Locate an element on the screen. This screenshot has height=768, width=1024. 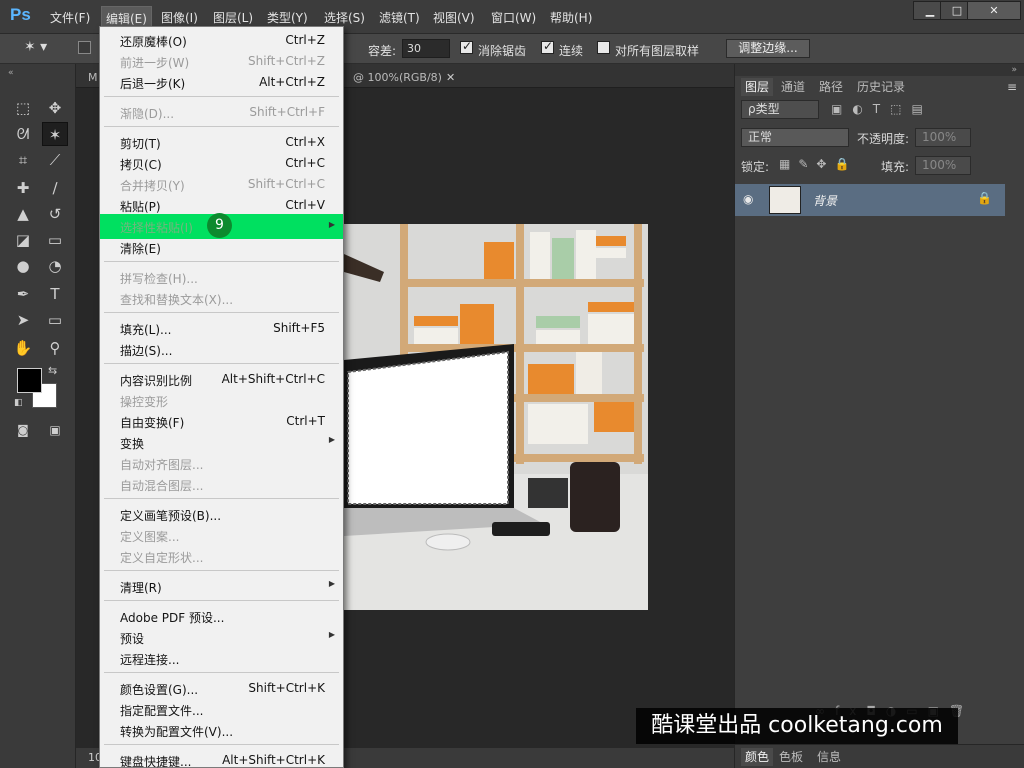
tolerance-input: 30 is located at coordinates (426, 48).